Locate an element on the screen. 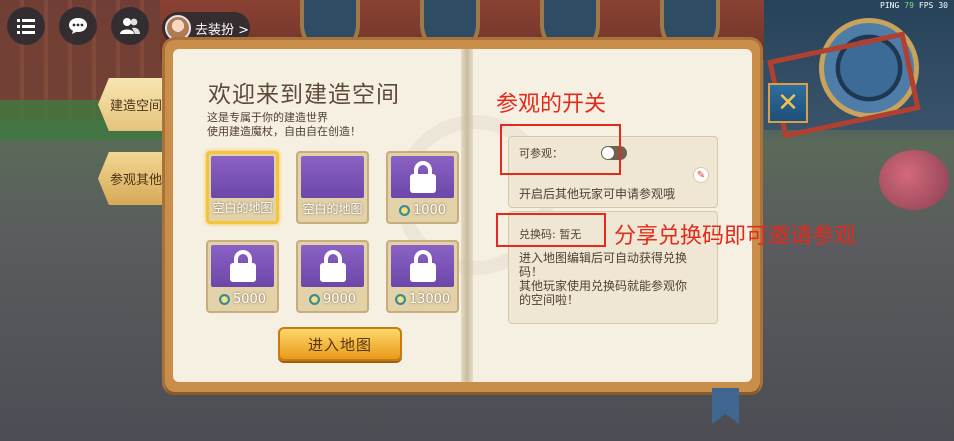 This screenshot has height=441, width=954. pencil-icon: ✎ is located at coordinates (701, 175).